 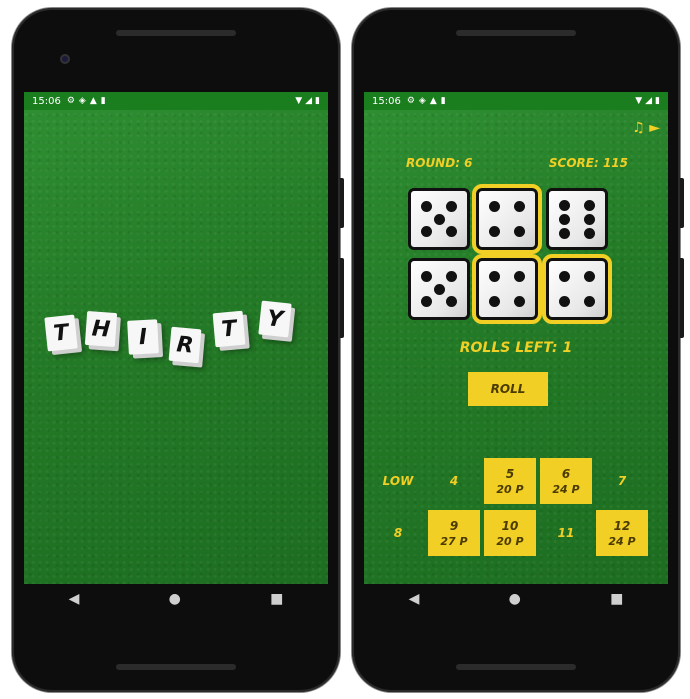 What do you see at coordinates (510, 473) in the screenshot?
I see `score-option-label: 5` at bounding box center [510, 473].